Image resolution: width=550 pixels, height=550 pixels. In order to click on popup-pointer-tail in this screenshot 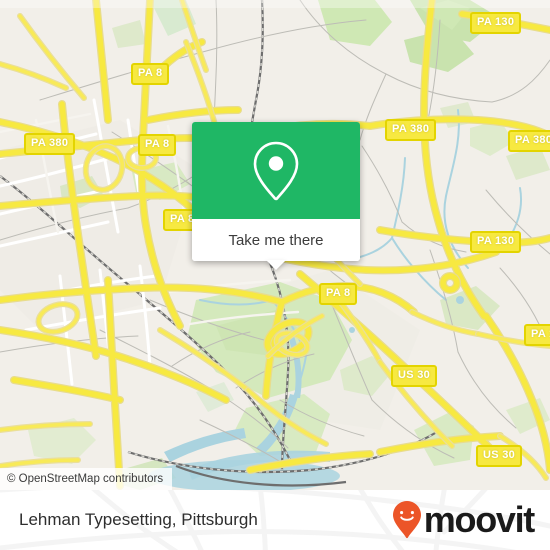, I will do `click(276, 265)`.